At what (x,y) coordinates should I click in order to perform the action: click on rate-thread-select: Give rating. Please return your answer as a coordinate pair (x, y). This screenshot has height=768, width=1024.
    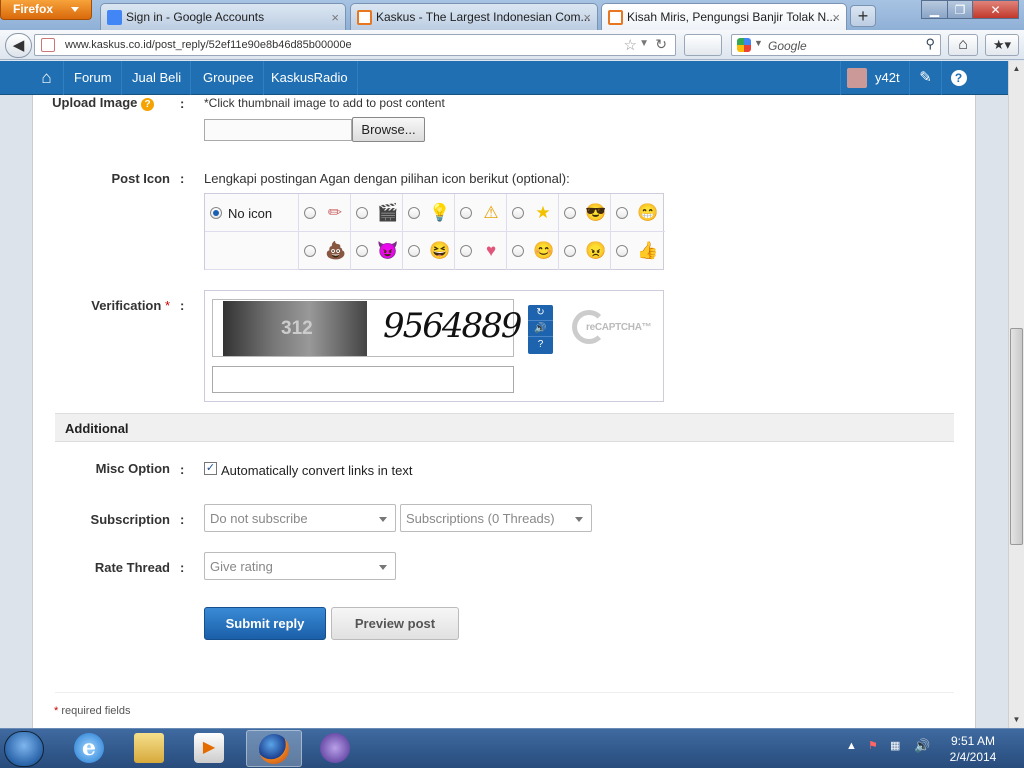
    Looking at the image, I should click on (300, 566).